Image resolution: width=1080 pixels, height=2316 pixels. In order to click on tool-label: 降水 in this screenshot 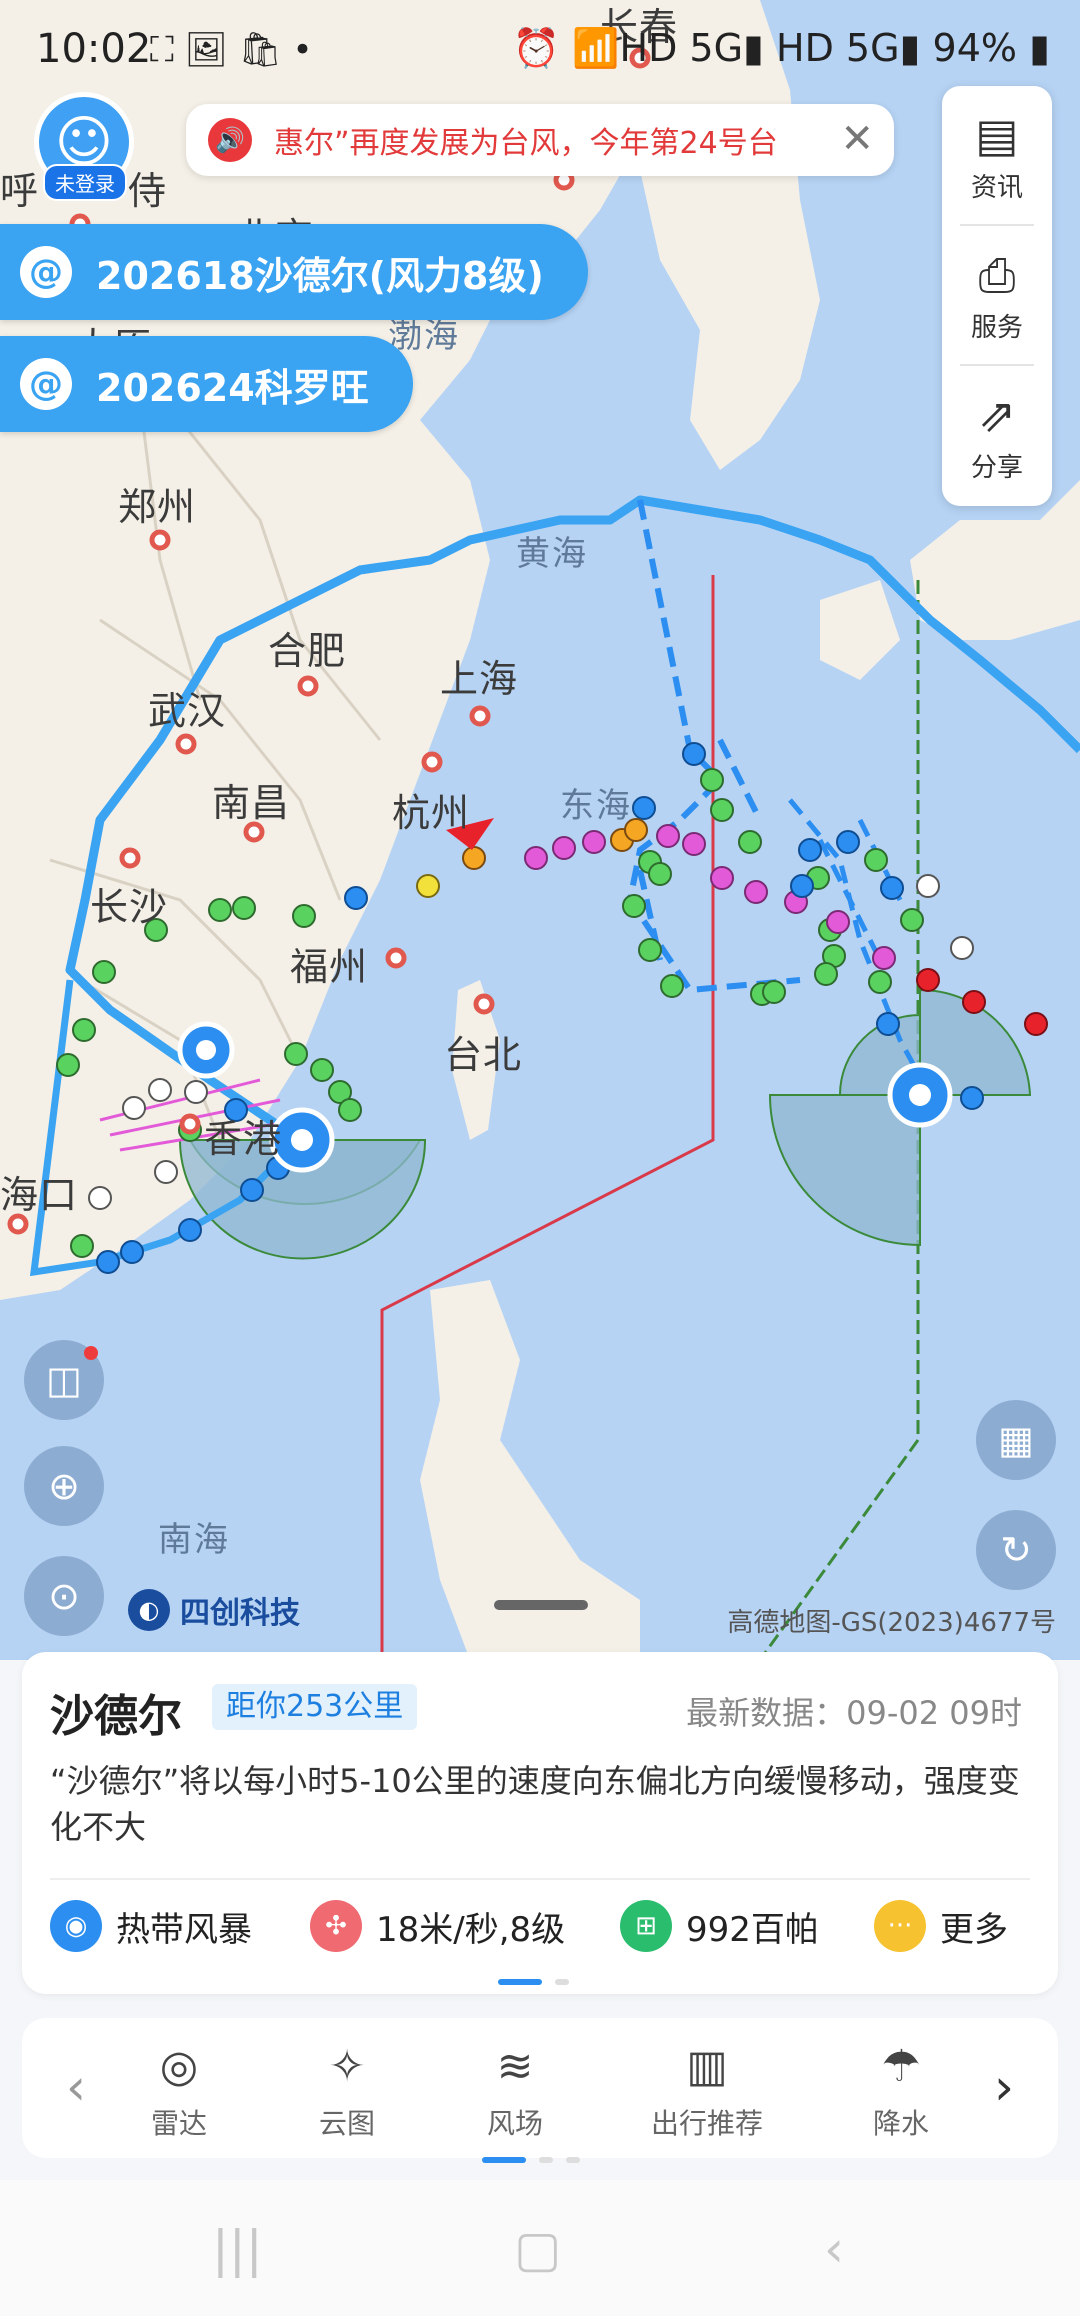, I will do `click(900, 2123)`.